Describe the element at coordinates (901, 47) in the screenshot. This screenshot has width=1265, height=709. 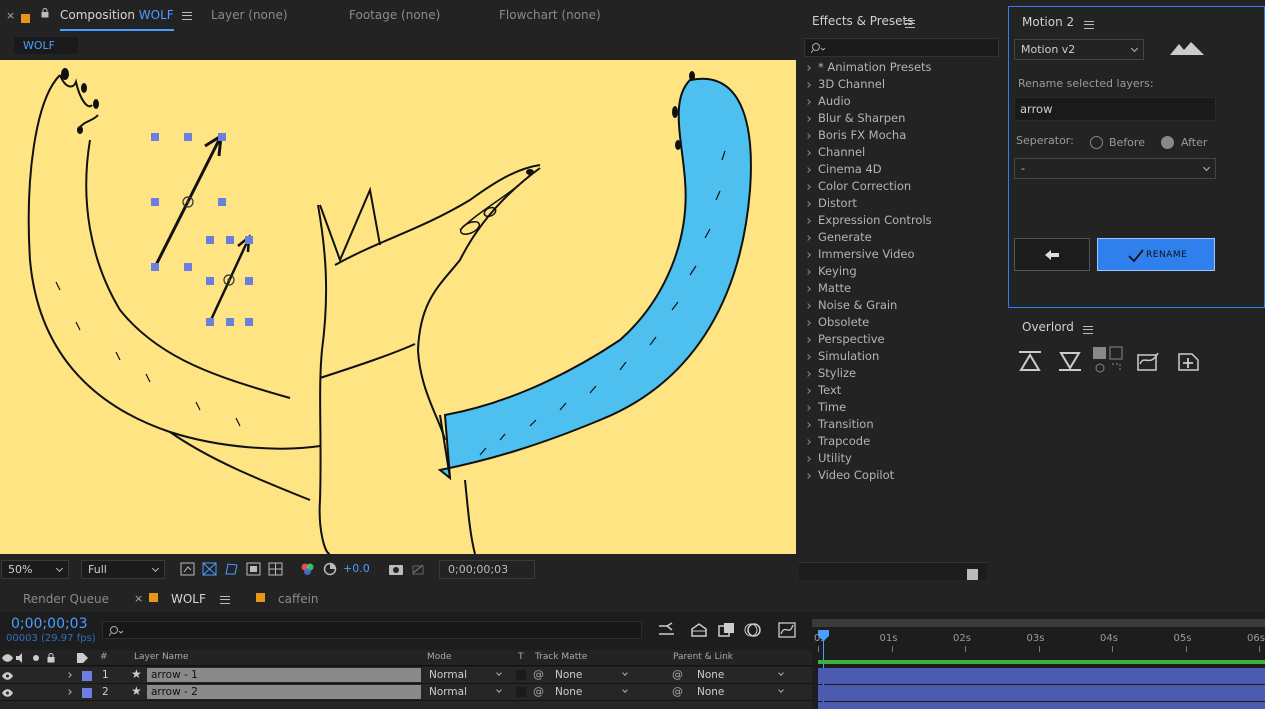
I see `effects-search-input` at that location.